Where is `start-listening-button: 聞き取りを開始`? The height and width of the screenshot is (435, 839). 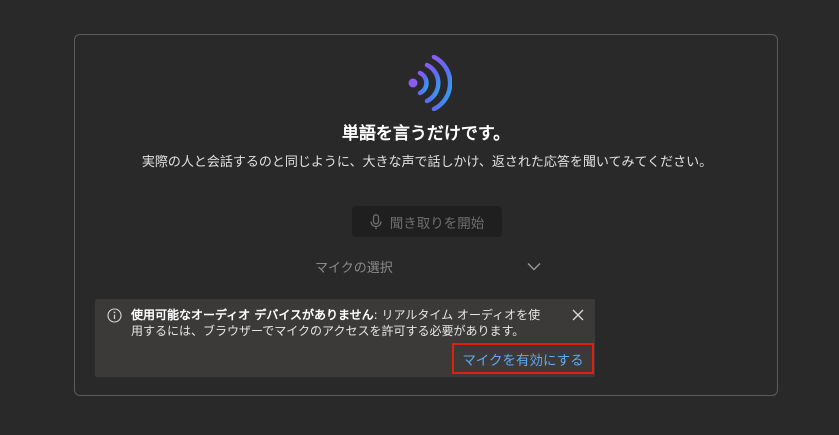 start-listening-button: 聞き取りを開始 is located at coordinates (427, 221).